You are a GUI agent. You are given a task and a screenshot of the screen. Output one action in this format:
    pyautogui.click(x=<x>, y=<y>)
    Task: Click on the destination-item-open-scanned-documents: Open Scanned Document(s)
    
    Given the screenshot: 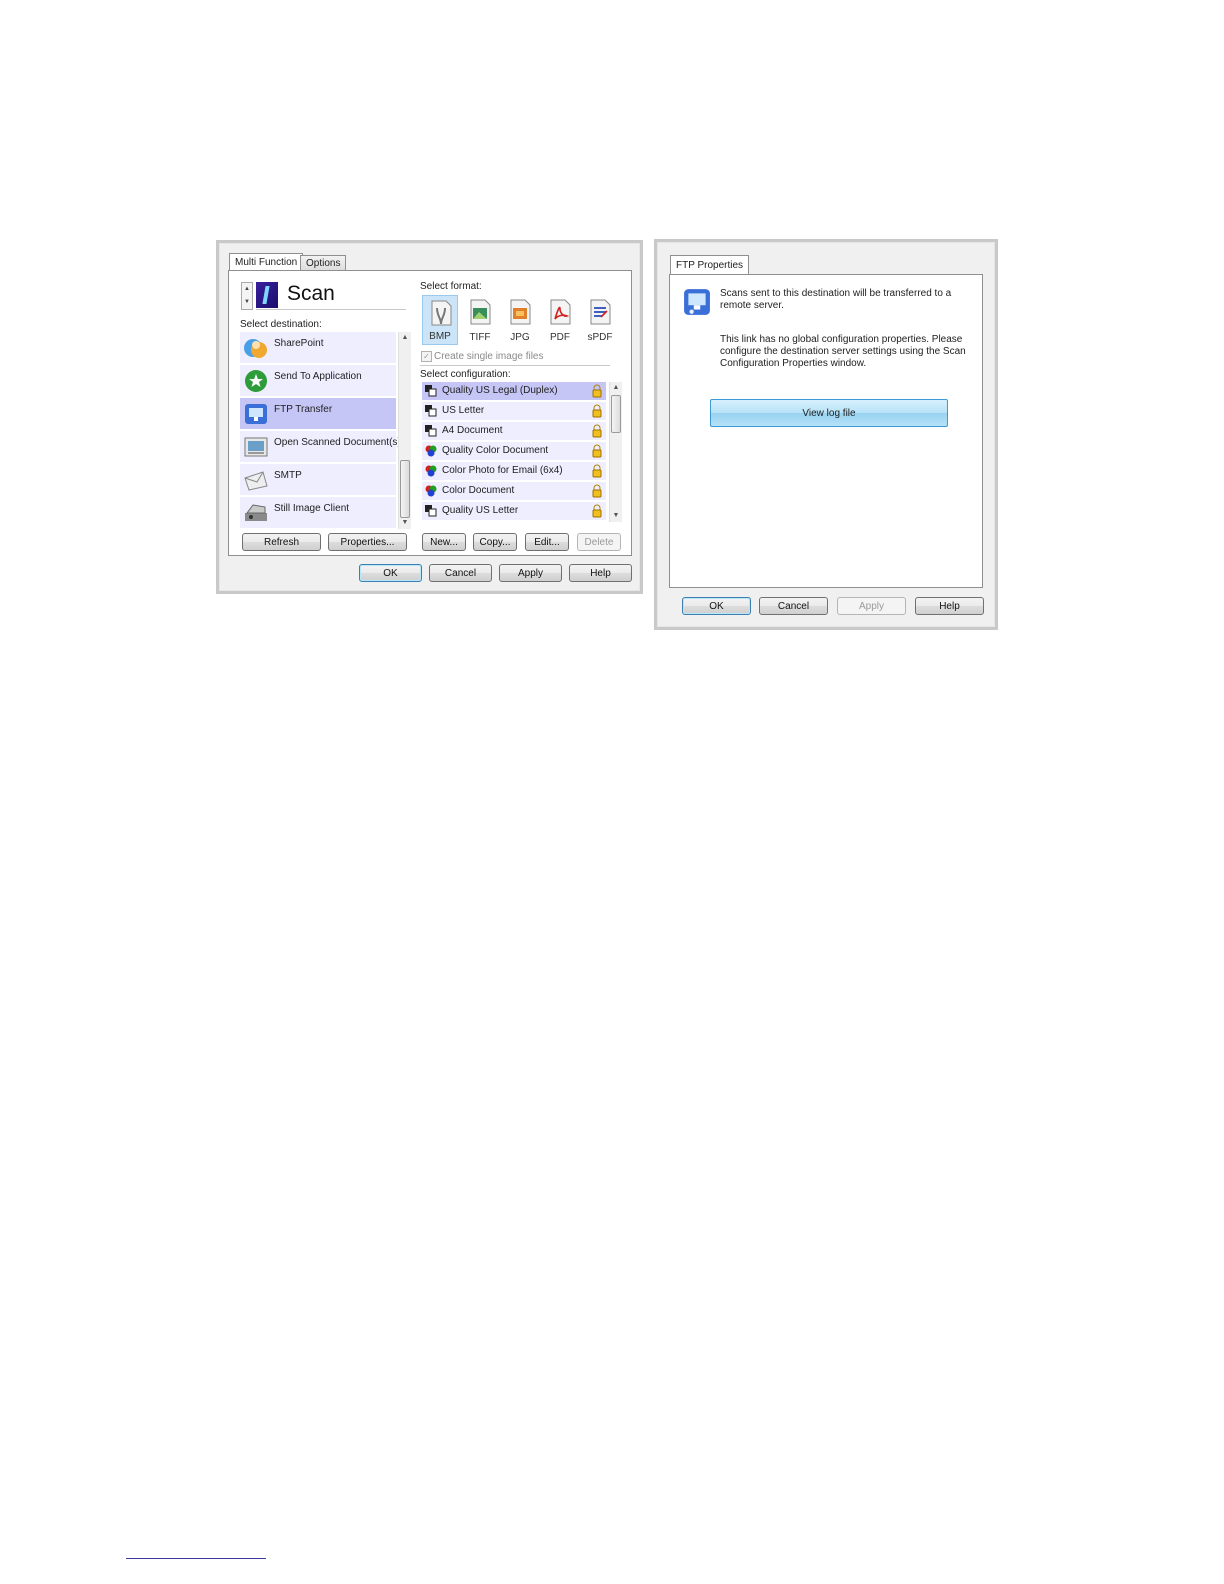 What is the action you would take?
    pyautogui.click(x=320, y=447)
    